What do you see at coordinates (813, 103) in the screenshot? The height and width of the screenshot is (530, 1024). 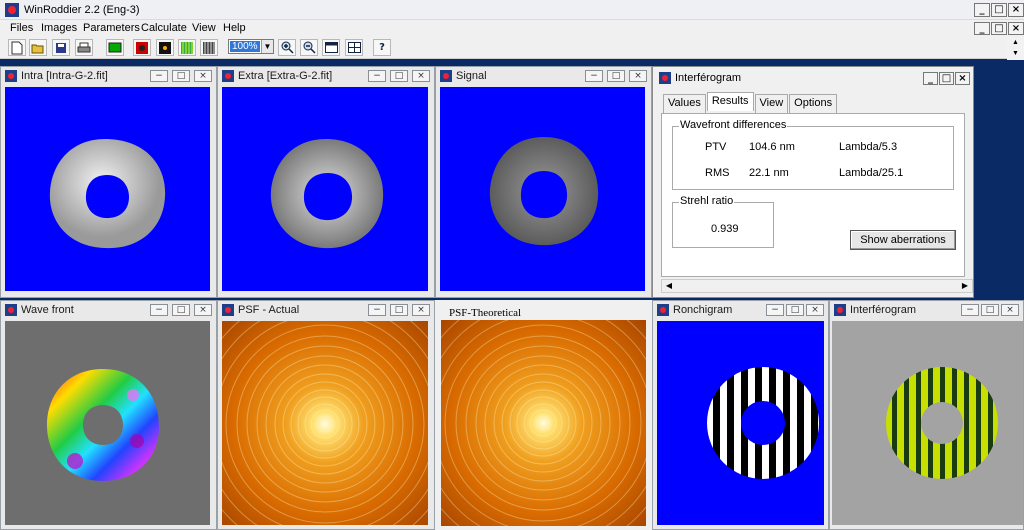 I see `tab-options: Options` at bounding box center [813, 103].